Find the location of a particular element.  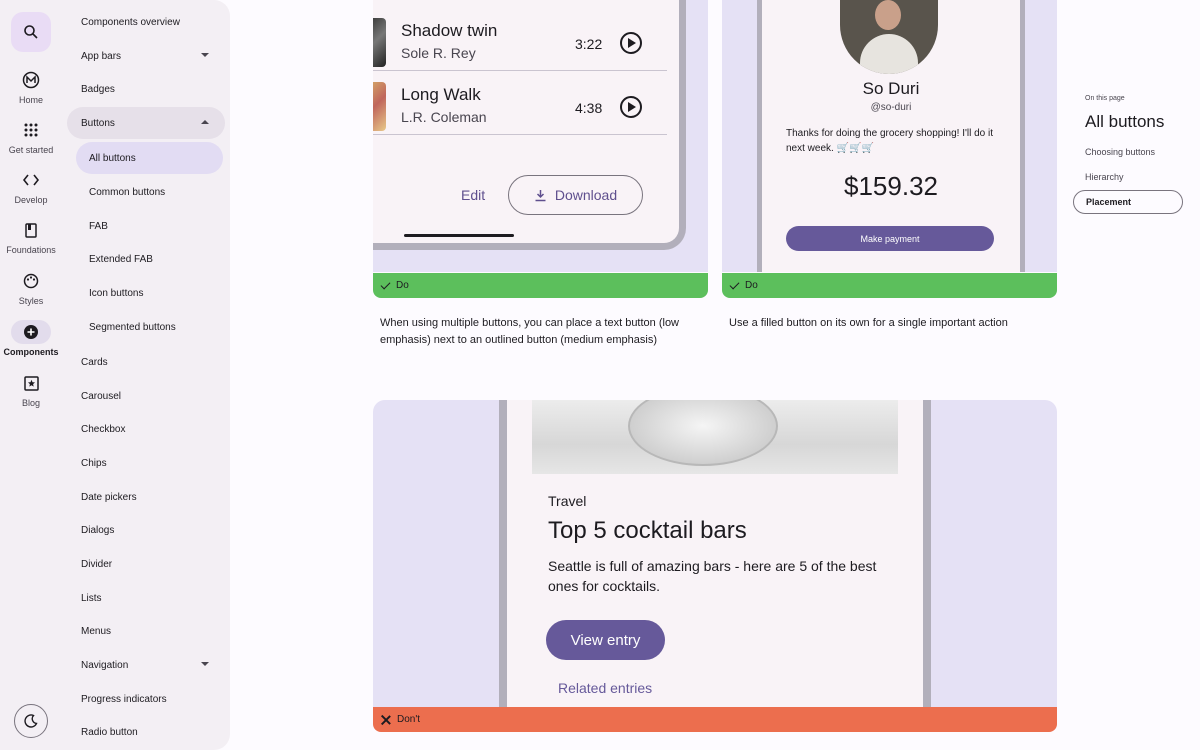

view-entry-button: View entry is located at coordinates (605, 640).